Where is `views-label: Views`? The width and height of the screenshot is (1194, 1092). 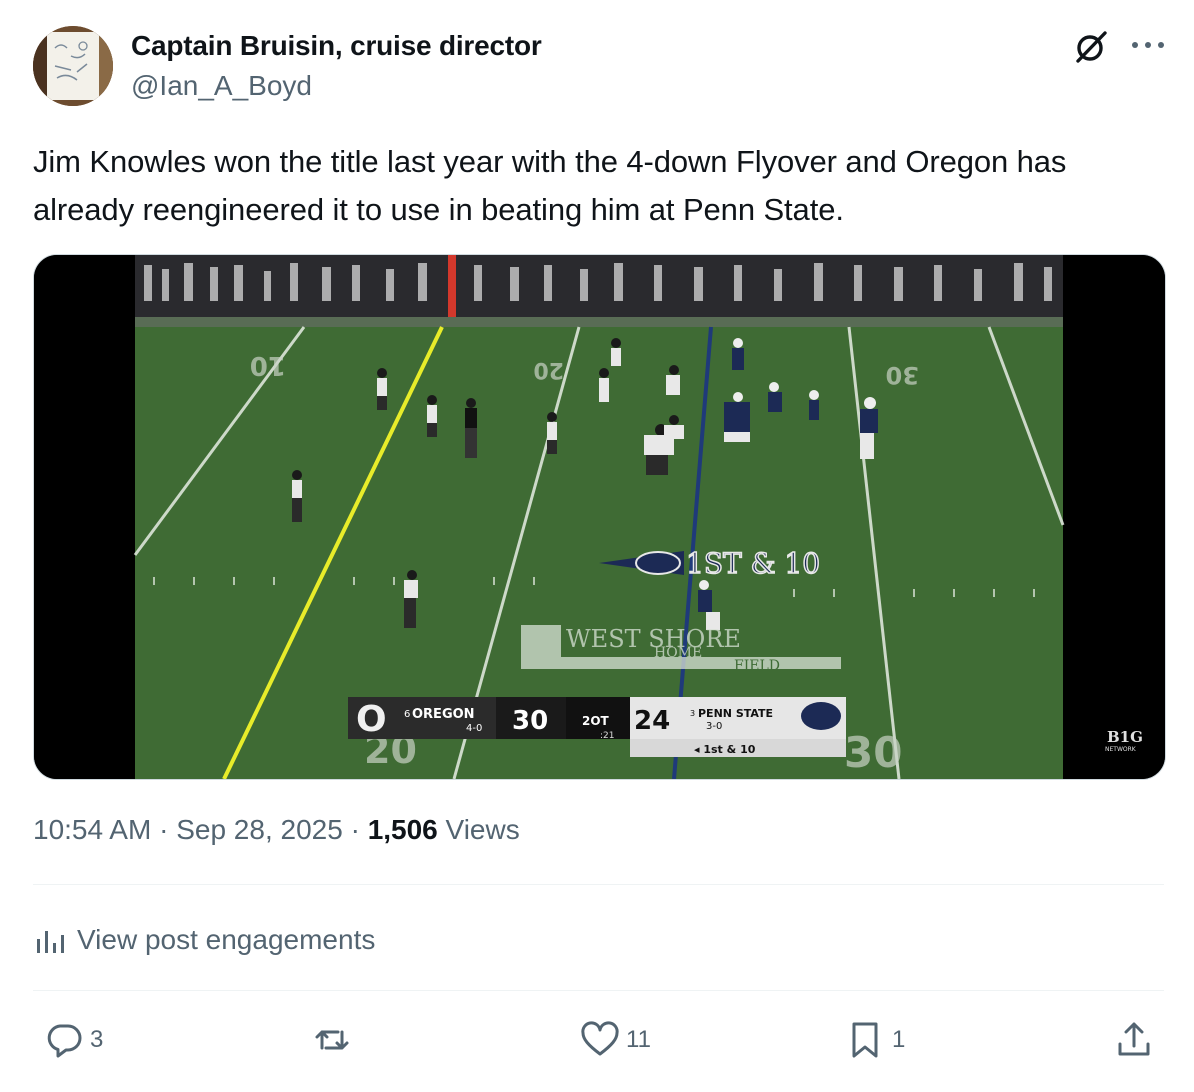 views-label: Views is located at coordinates (478, 829).